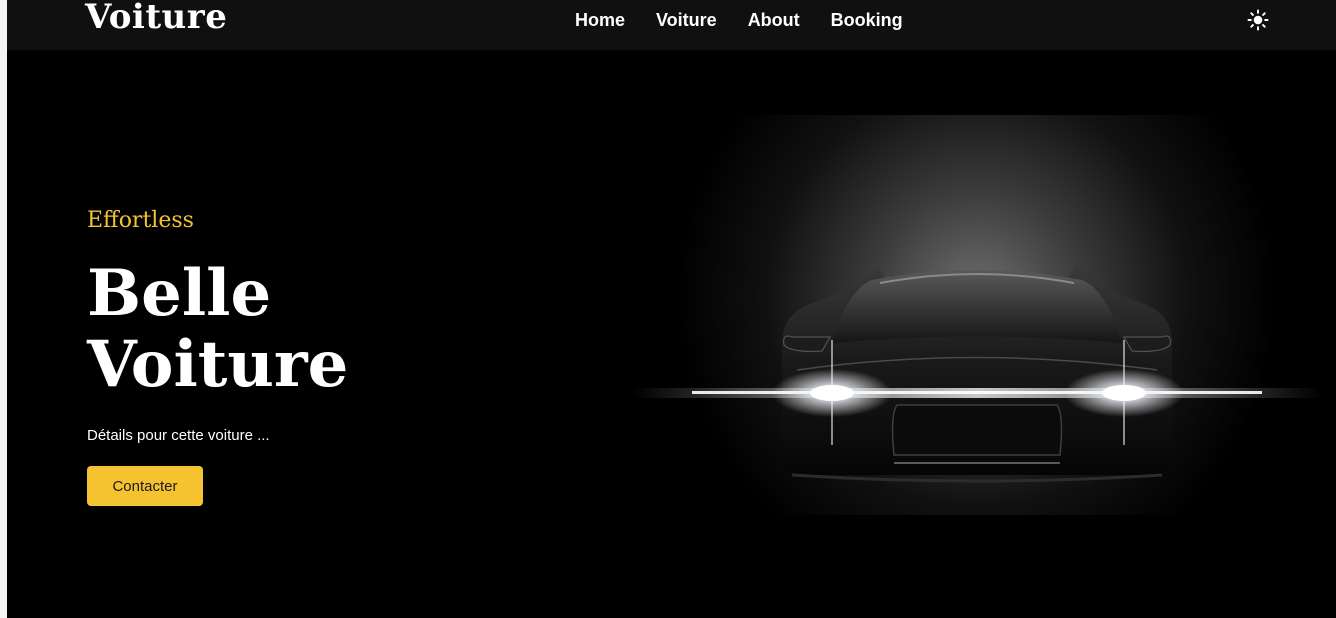  I want to click on nav-link-booking: Booking, so click(867, 20).